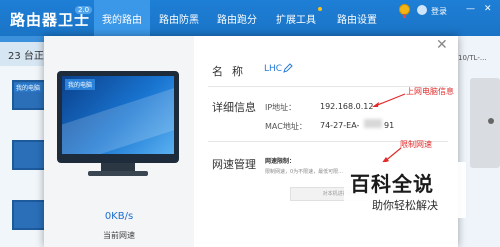  Describe the element at coordinates (389, 125) in the screenshot. I see `mac-tail: 91` at that location.